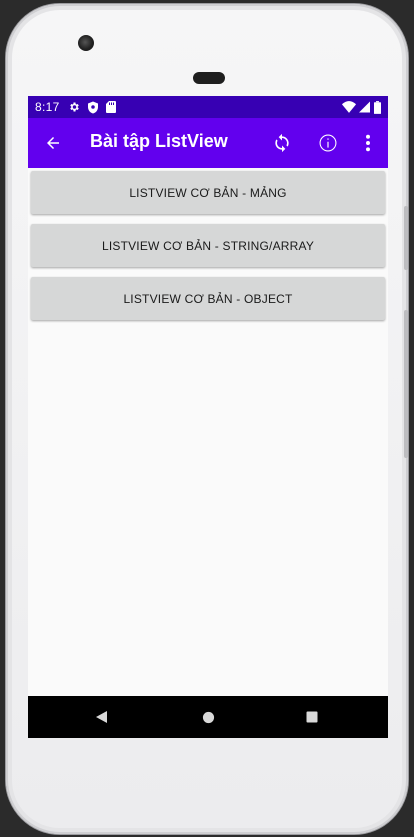 The height and width of the screenshot is (837, 414). I want to click on battery-icon, so click(377, 107).